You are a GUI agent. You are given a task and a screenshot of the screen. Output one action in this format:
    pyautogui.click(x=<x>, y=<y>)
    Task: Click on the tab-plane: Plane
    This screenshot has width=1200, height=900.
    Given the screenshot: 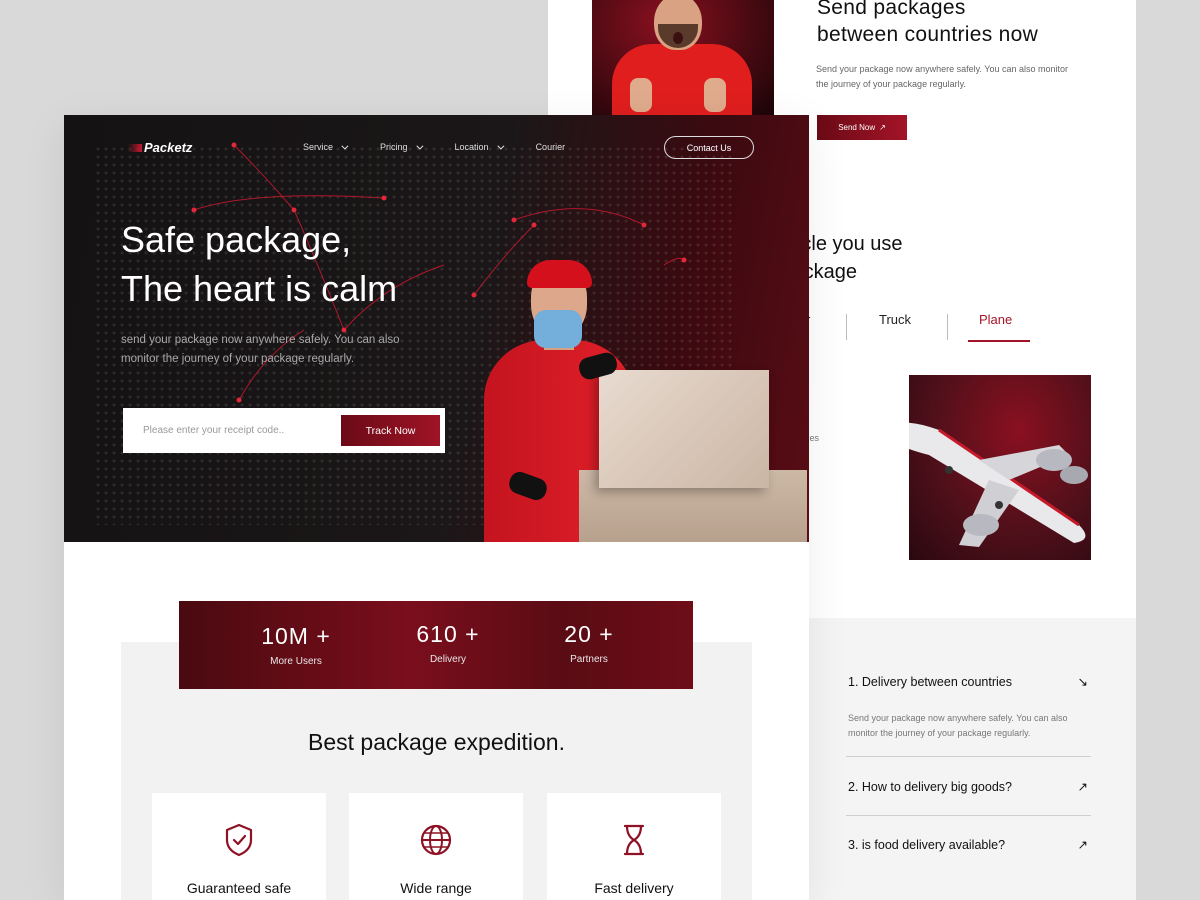 What is the action you would take?
    pyautogui.click(x=995, y=319)
    